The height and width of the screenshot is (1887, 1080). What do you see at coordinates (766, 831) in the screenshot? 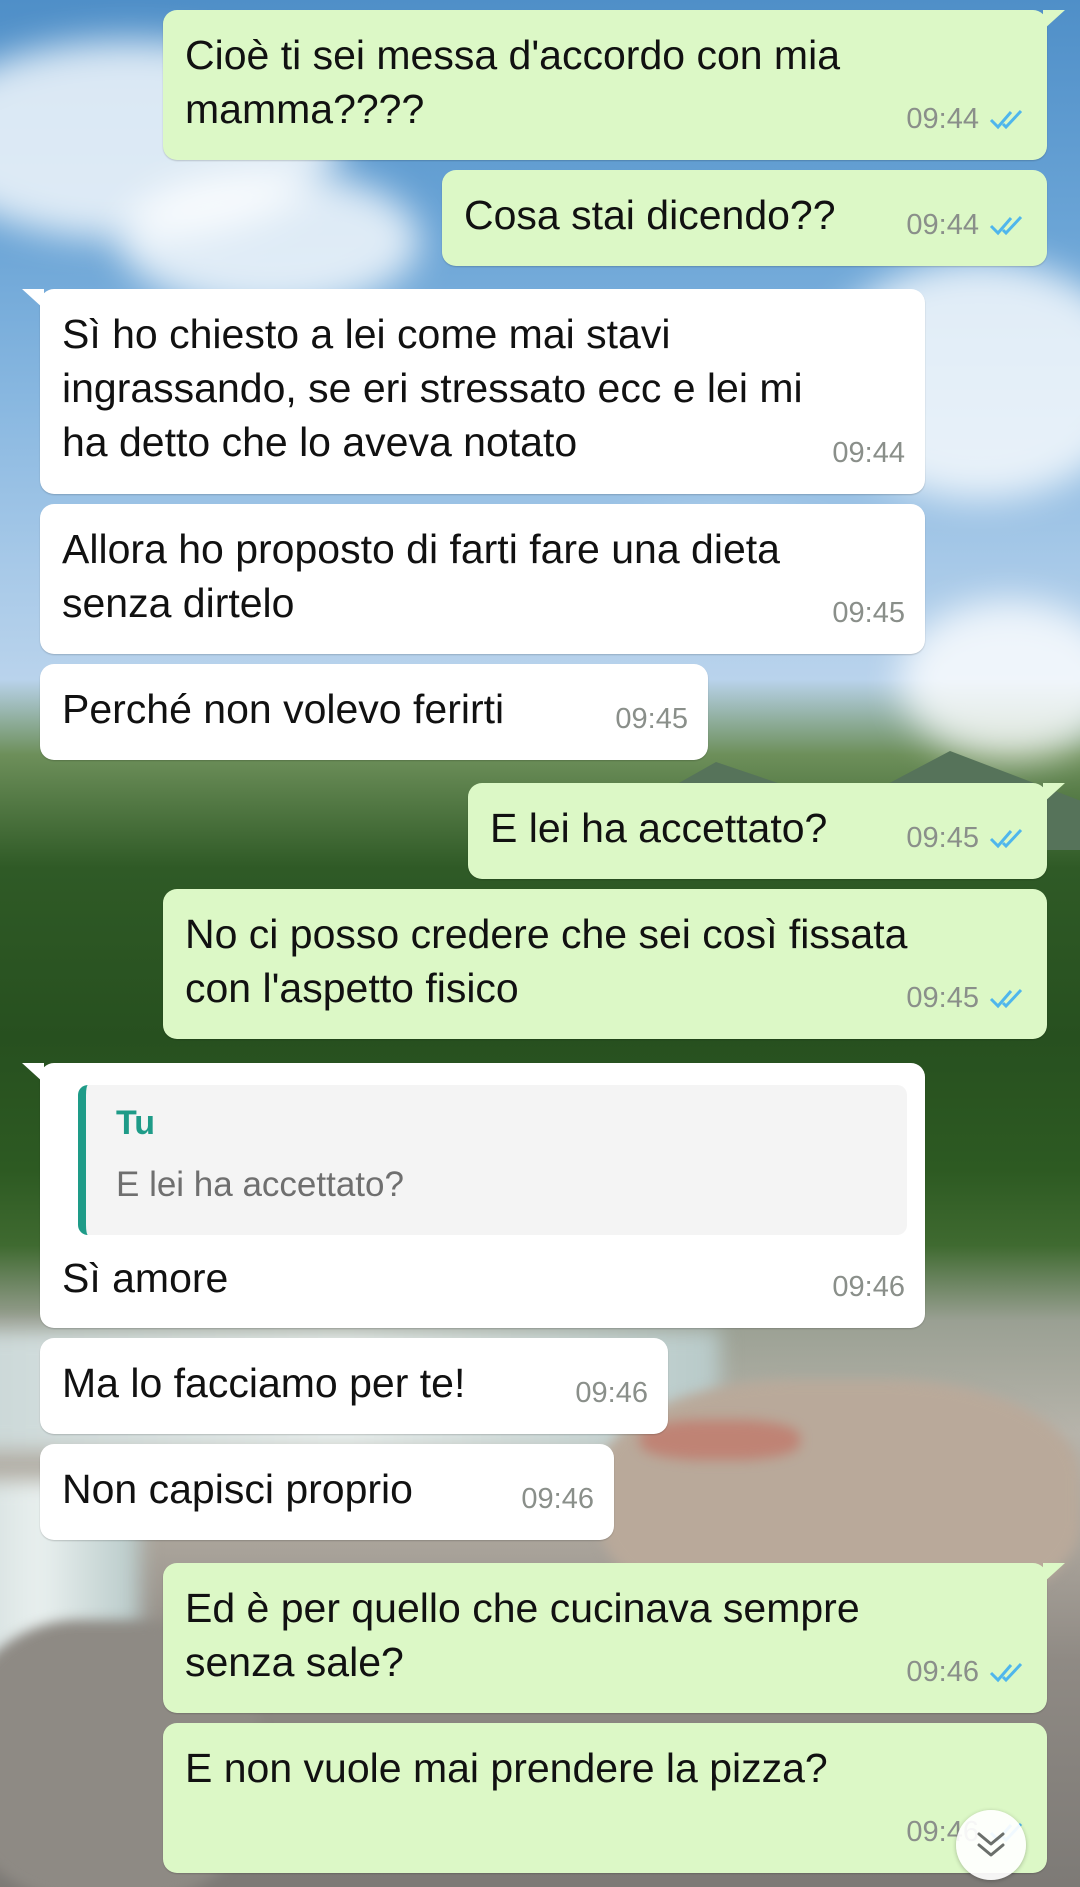
I see `message-outgoing: E lei ha accettato? 09:45` at bounding box center [766, 831].